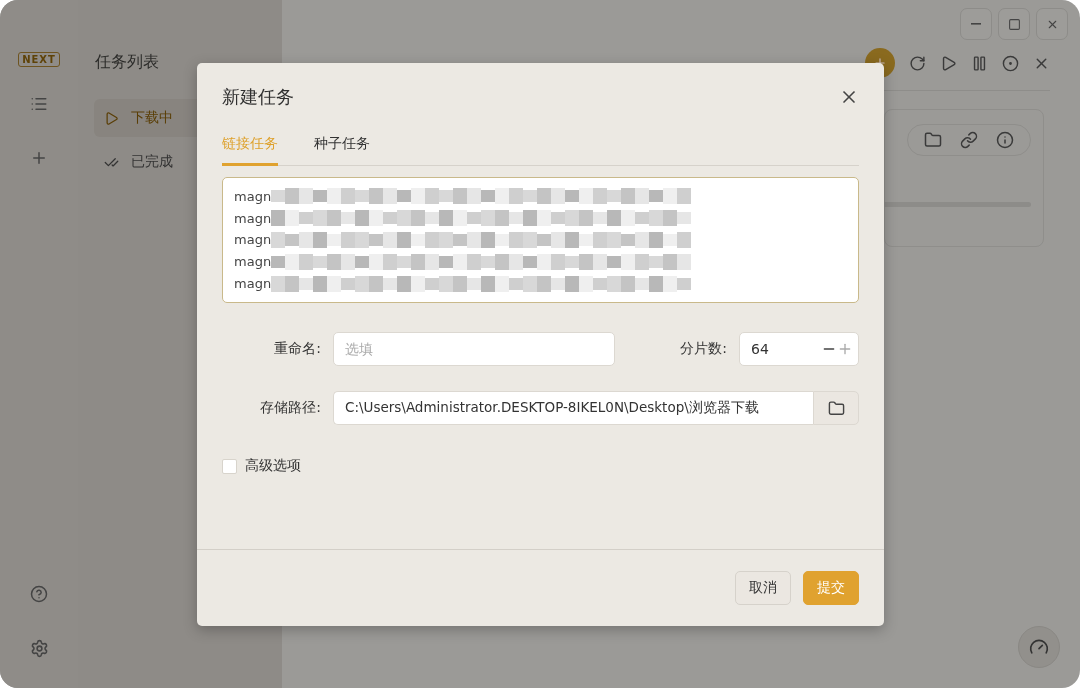 This screenshot has height=688, width=1080. What do you see at coordinates (39, 648) in the screenshot?
I see `settings-icon` at bounding box center [39, 648].